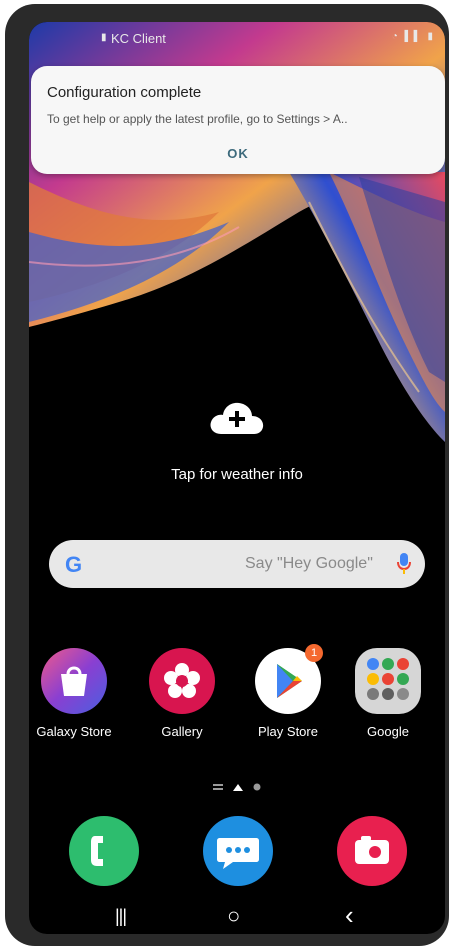 Image resolution: width=454 pixels, height=950 pixels. I want to click on signal-icon: ▌▌, so click(413, 36).